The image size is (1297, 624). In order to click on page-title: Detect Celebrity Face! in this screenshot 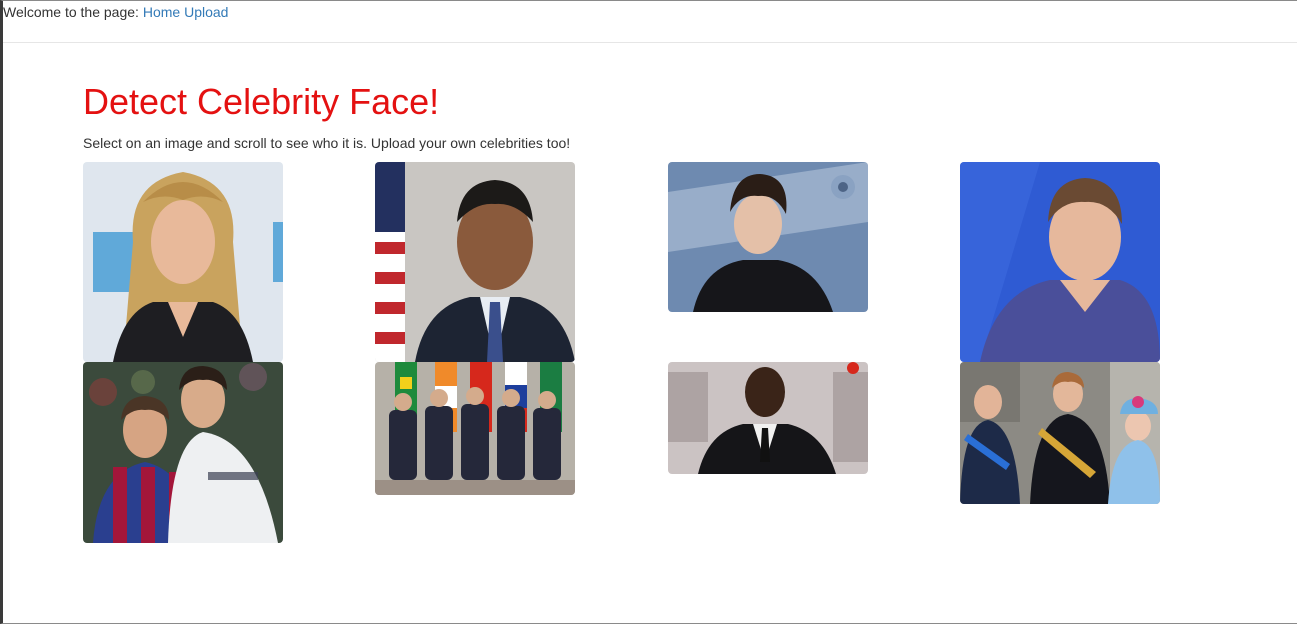, I will do `click(261, 101)`.